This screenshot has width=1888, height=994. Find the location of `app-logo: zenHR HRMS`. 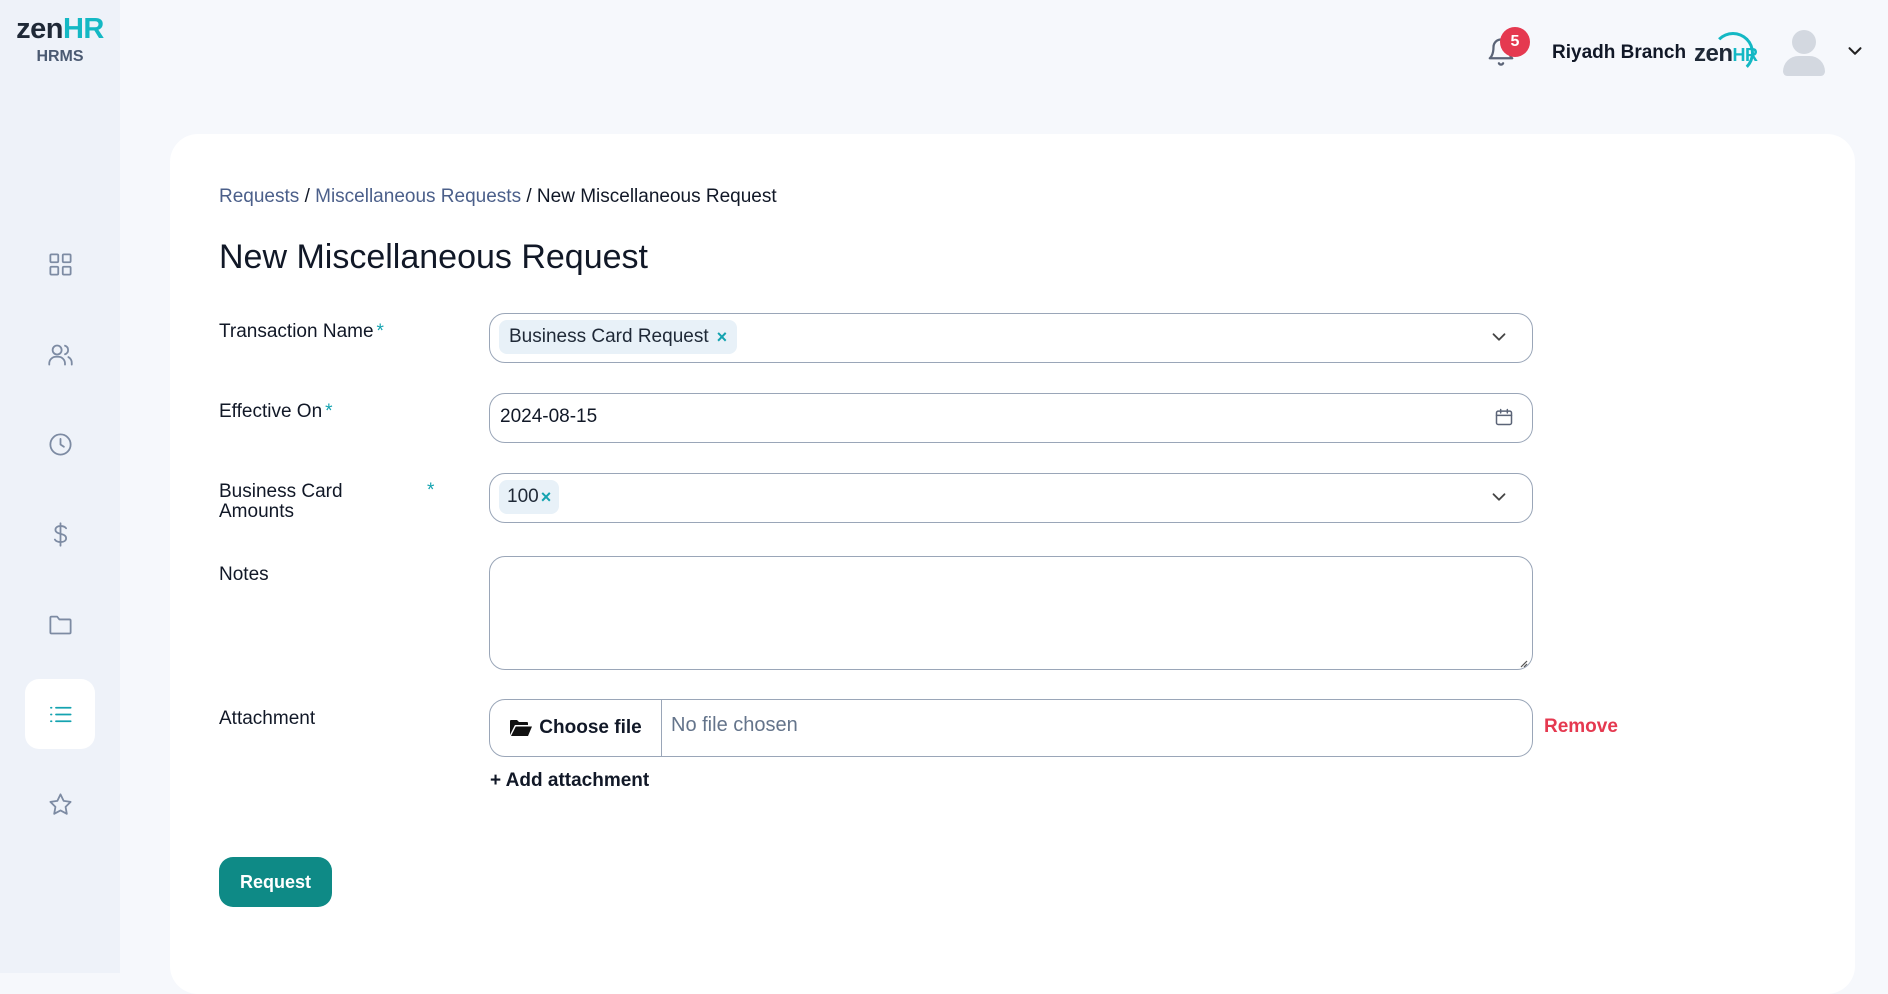

app-logo: zenHR HRMS is located at coordinates (60, 40).